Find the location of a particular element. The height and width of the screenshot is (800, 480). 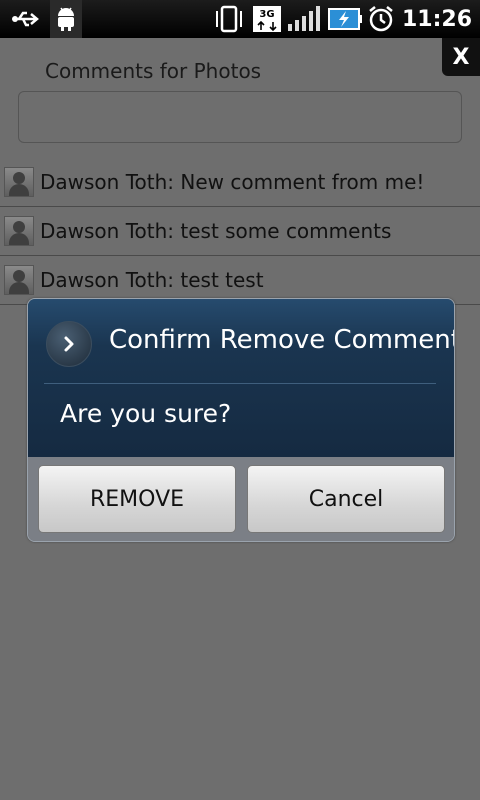

usb-icon is located at coordinates (26, 19).